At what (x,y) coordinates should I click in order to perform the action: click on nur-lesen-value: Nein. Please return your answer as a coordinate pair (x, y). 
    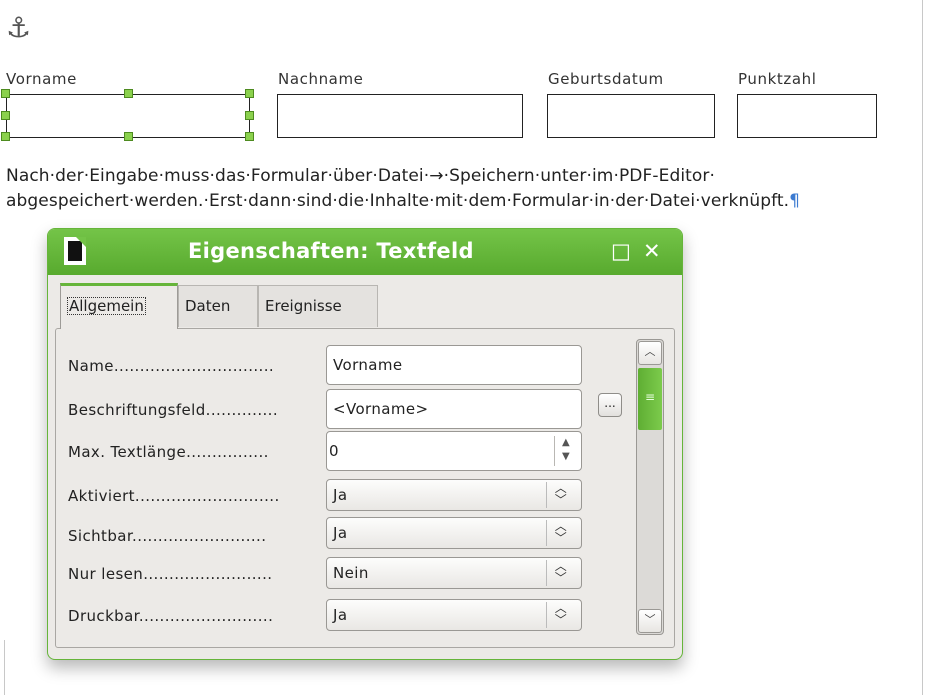
    Looking at the image, I should click on (351, 573).